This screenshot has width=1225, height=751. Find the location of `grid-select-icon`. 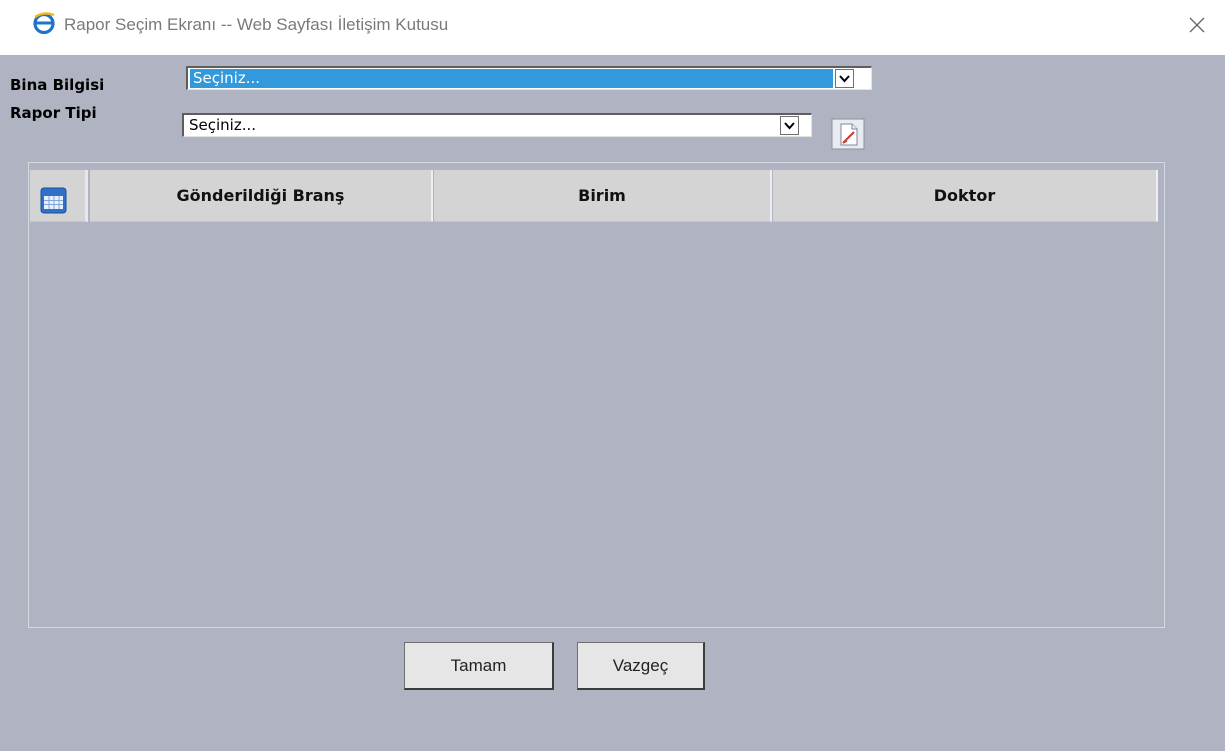

grid-select-icon is located at coordinates (53, 198).